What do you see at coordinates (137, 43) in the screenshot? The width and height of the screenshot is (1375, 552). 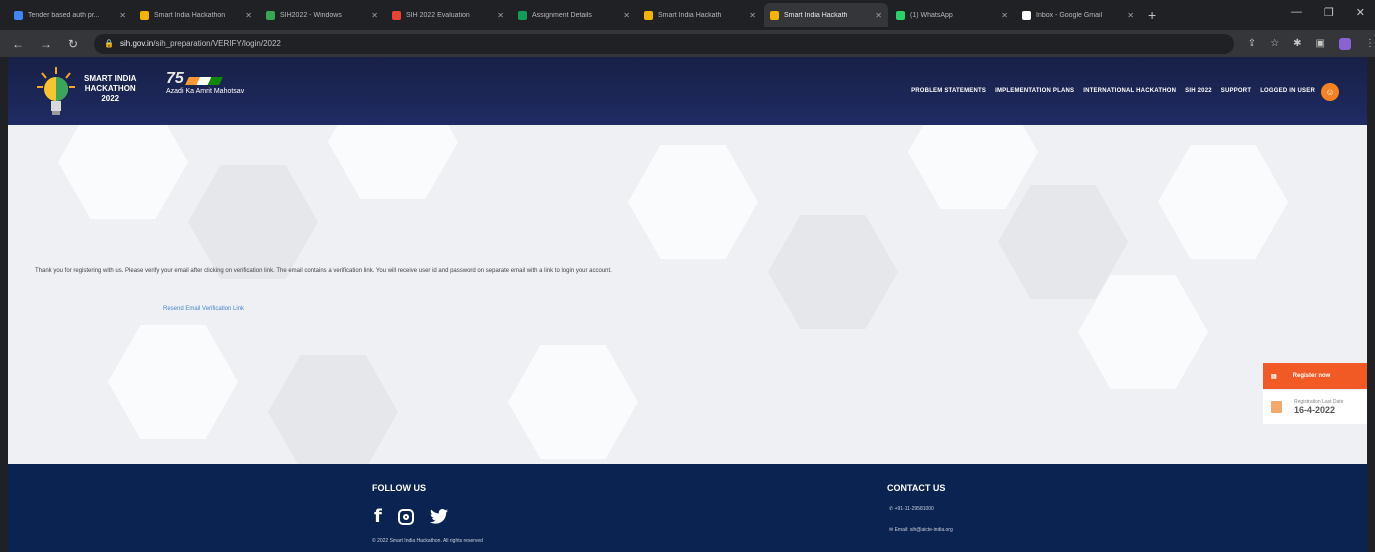 I see `url-host: sih.gov.in` at bounding box center [137, 43].